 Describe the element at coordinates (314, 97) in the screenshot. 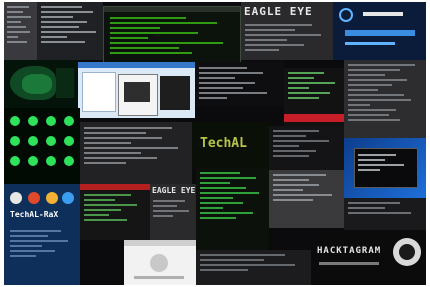

I see `terminal-tile-green-red` at that location.